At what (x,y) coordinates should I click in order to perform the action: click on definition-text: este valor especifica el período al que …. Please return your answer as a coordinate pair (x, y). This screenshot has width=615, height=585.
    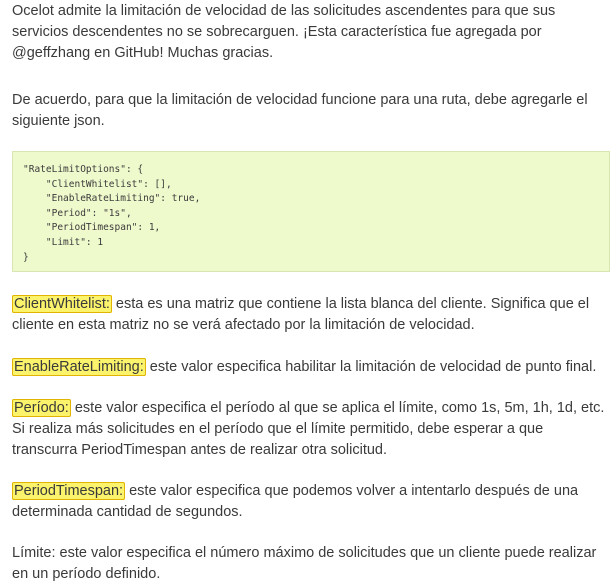
    Looking at the image, I should click on (308, 429).